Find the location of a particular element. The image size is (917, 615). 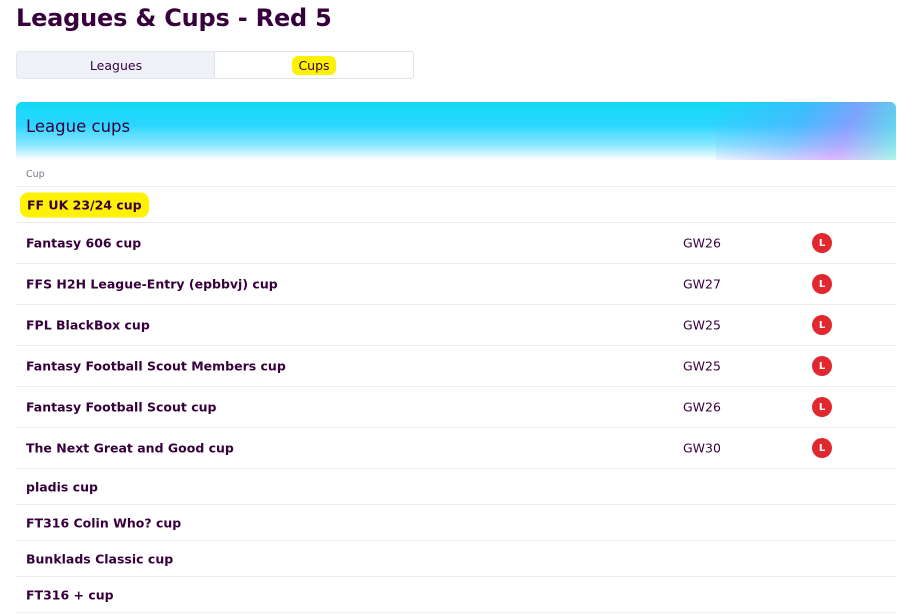

table-row: Fantasy Football Scout cup GW26 L is located at coordinates (456, 407).